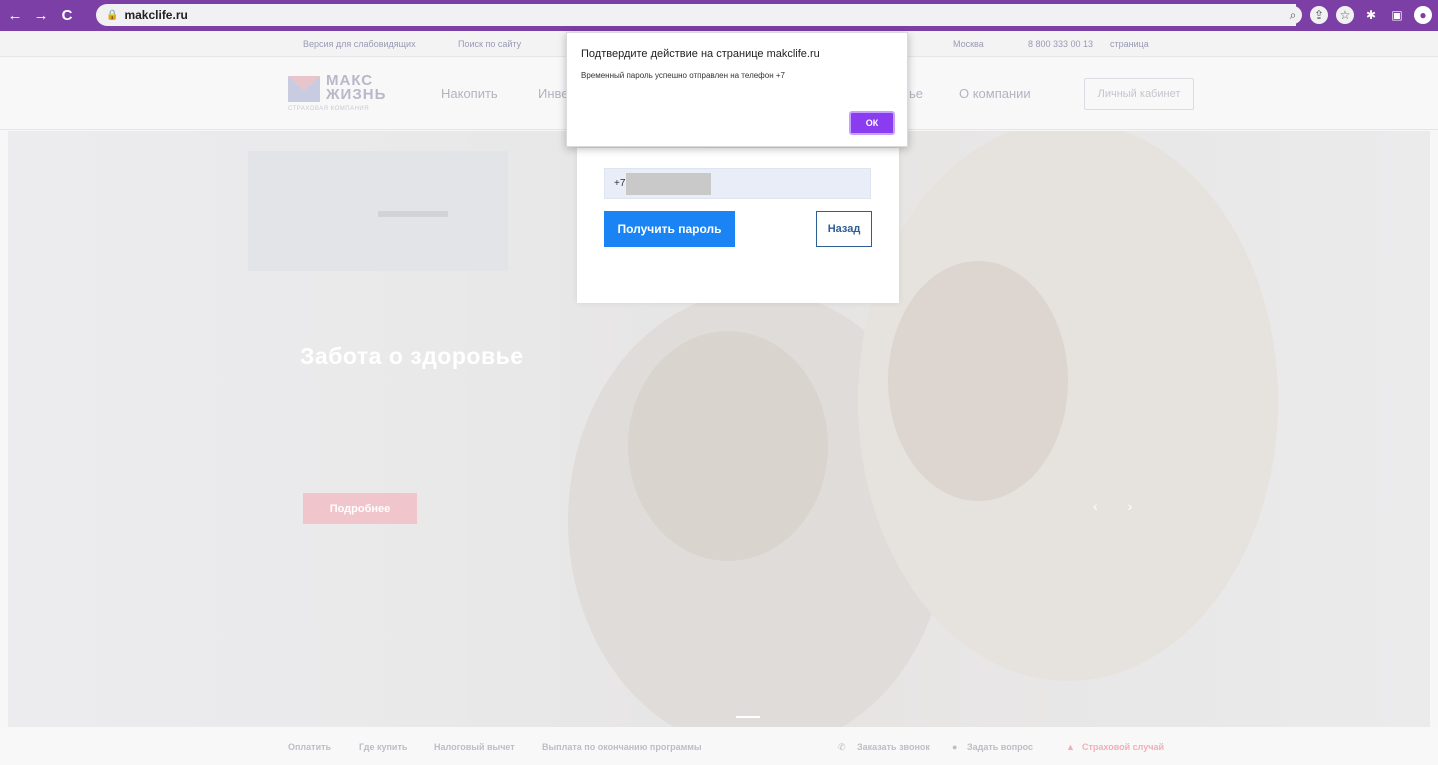 The image size is (1438, 765). I want to click on site-search-link: Поиск по сайту, so click(489, 44).